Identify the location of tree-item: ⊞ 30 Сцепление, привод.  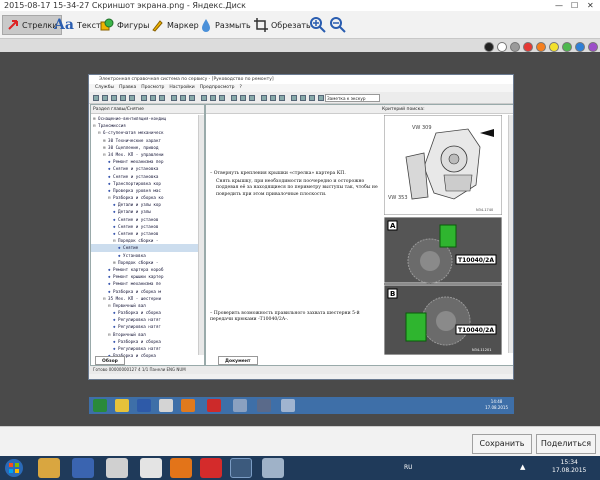
(145, 147).